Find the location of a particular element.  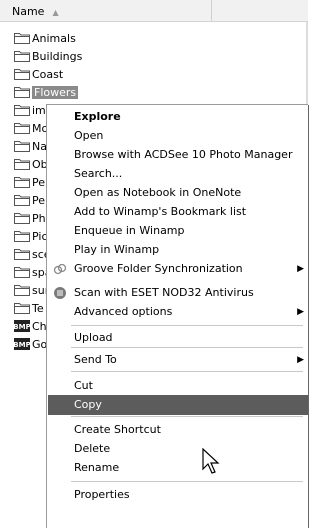

menu-item-label: Browse with ACDSee 10 Photo Manager is located at coordinates (183, 154).